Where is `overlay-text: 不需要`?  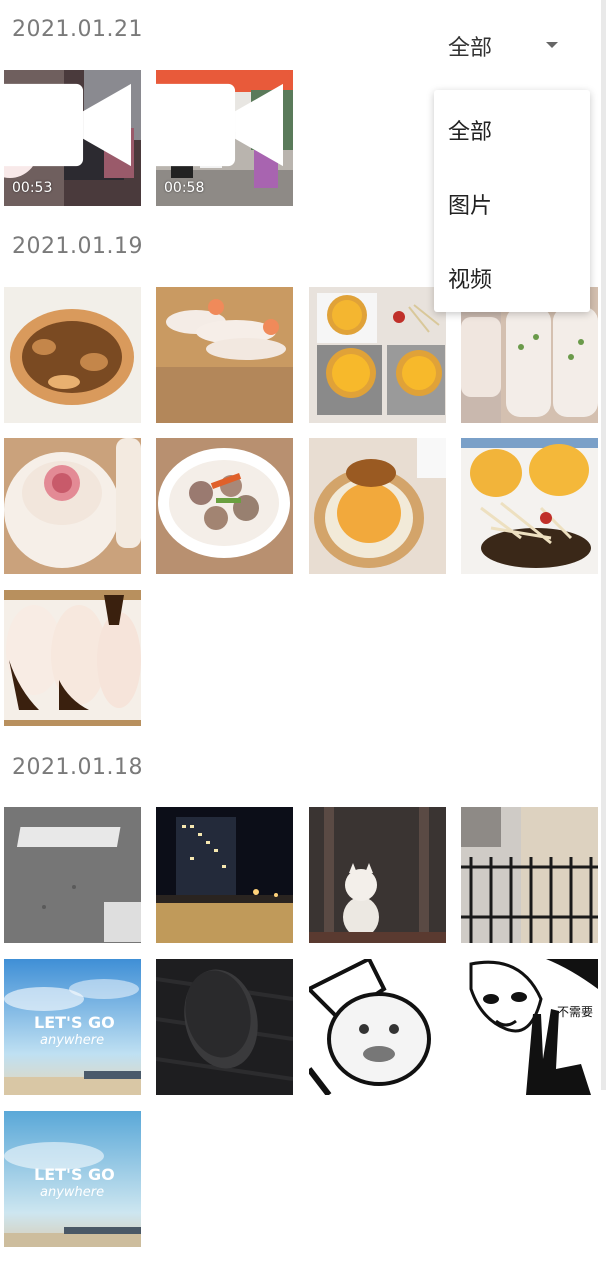
overlay-text: 不需要 is located at coordinates (575, 1012).